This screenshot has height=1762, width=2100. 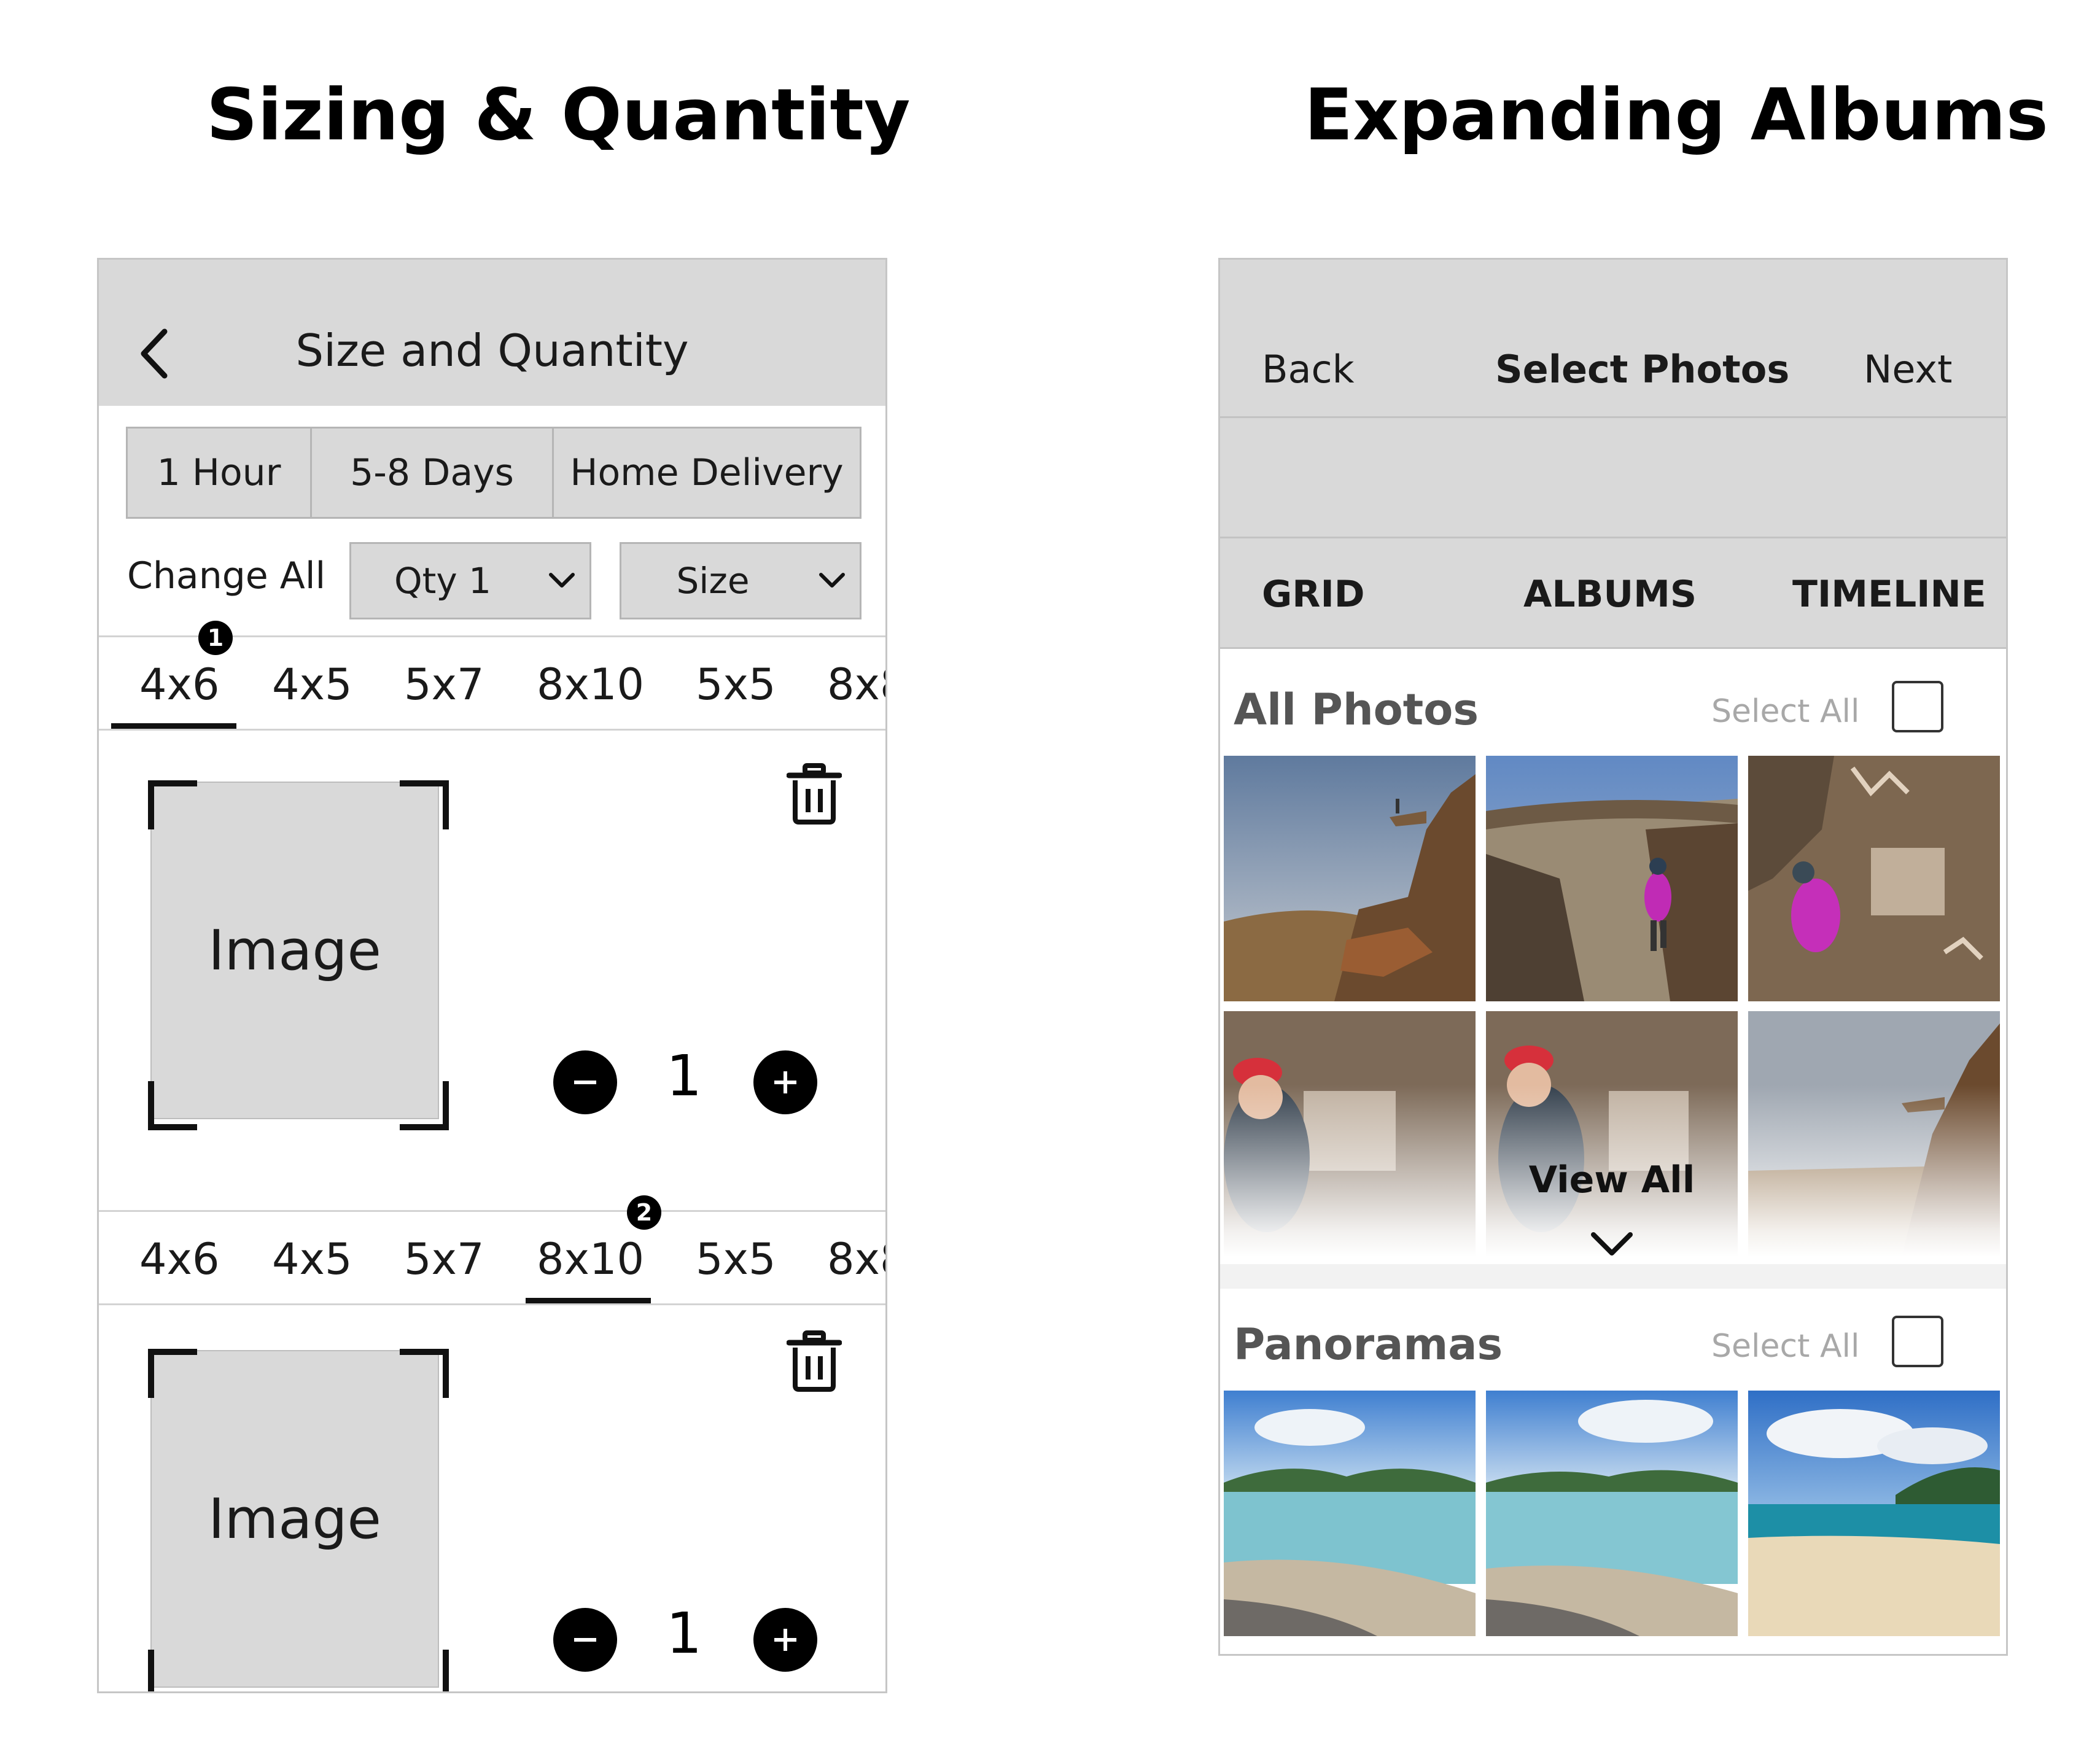 I want to click on view-tabs: GRID ALBUMS TIMELINE, so click(x=1613, y=593).